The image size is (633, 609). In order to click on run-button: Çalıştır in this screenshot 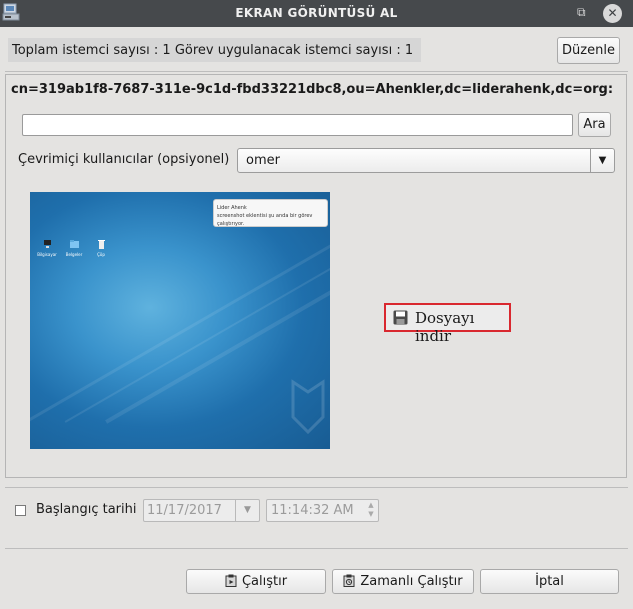, I will do `click(256, 581)`.